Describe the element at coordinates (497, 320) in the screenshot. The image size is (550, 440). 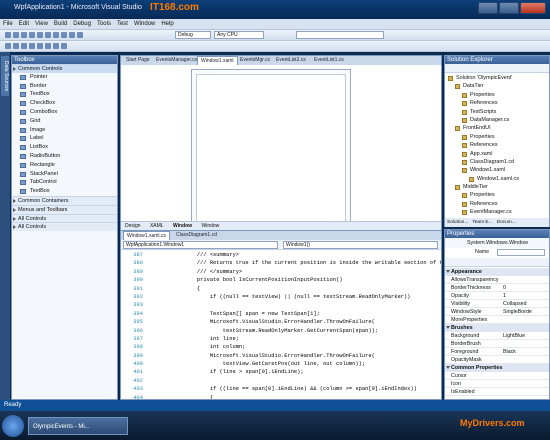
I see `property-row: MoreProperties` at that location.